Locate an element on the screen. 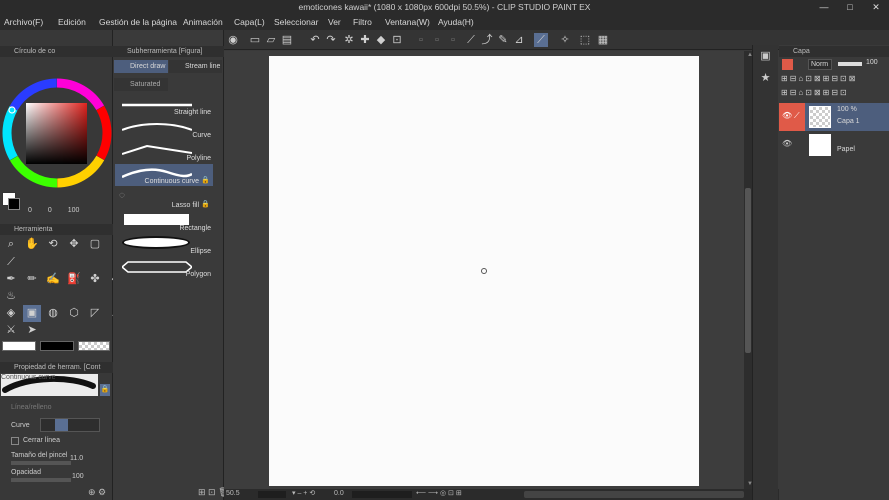 Image resolution: width=889 pixels, height=500 pixels. menu-animacion: Animación is located at coordinates (203, 22).